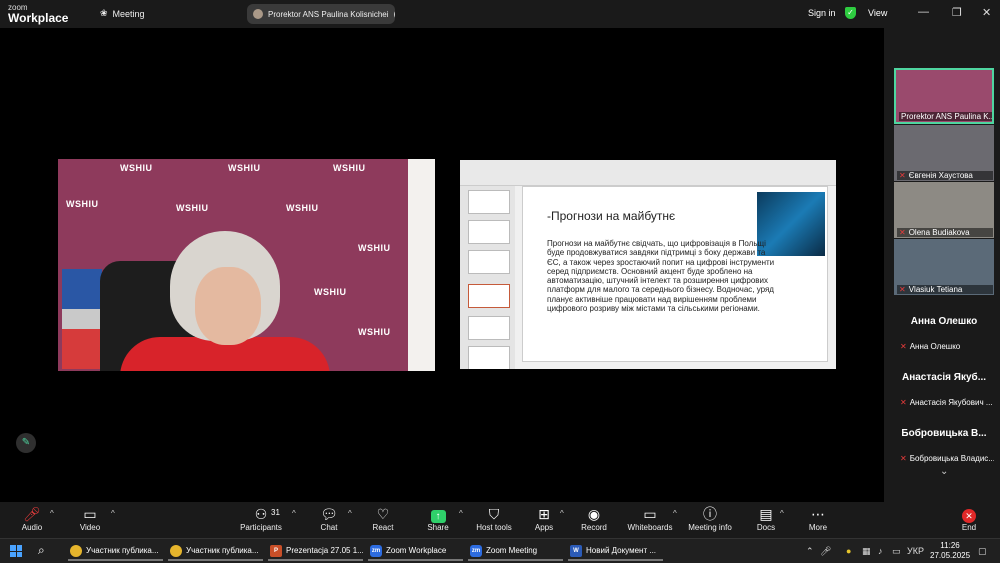 The image size is (1000, 563). I want to click on participant-name-text: Анна Олешко, so click(935, 346).